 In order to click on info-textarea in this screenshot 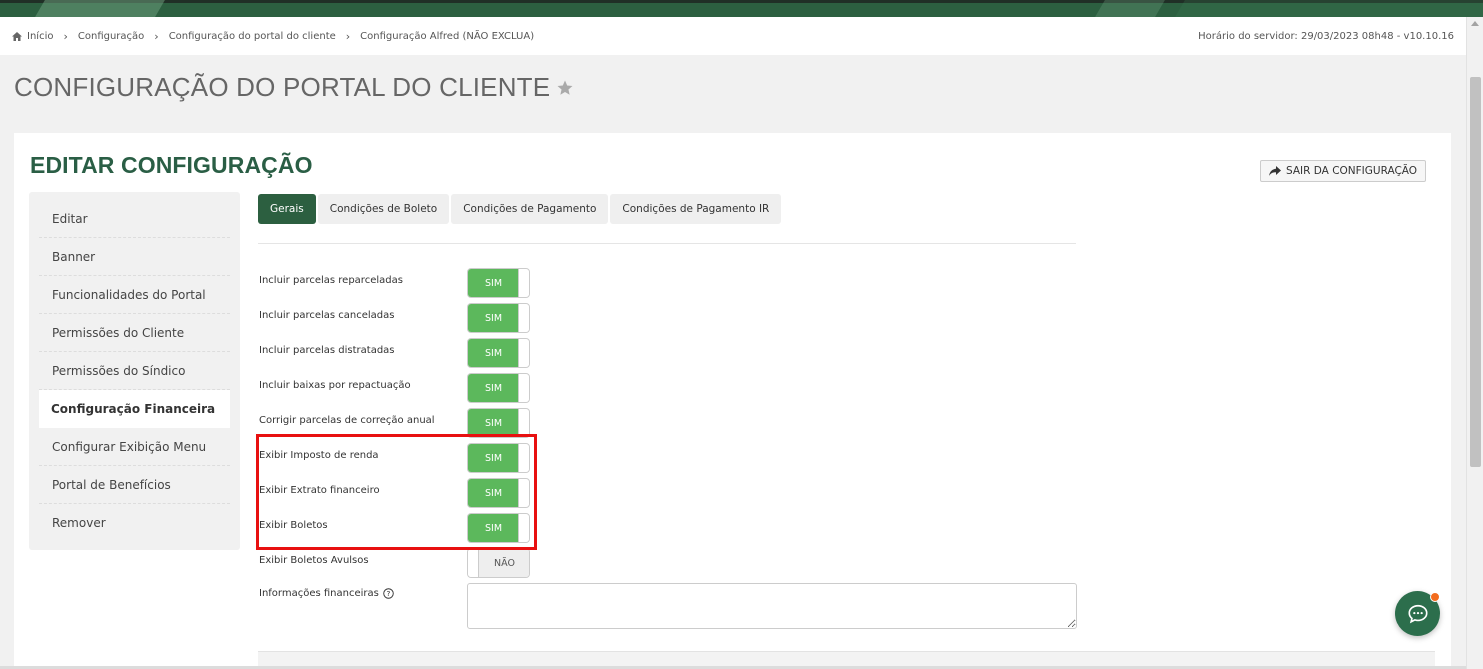, I will do `click(772, 606)`.